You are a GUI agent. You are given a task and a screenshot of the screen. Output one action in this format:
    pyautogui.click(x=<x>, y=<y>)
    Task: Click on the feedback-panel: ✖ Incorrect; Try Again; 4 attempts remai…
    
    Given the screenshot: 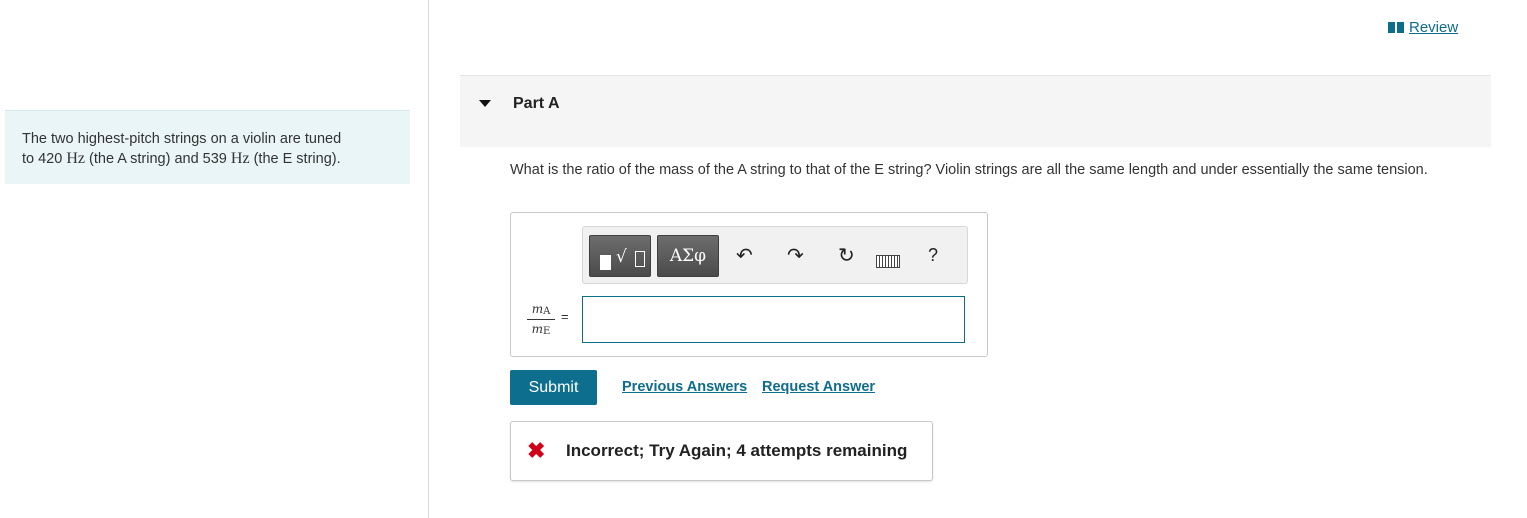 What is the action you would take?
    pyautogui.click(x=721, y=451)
    